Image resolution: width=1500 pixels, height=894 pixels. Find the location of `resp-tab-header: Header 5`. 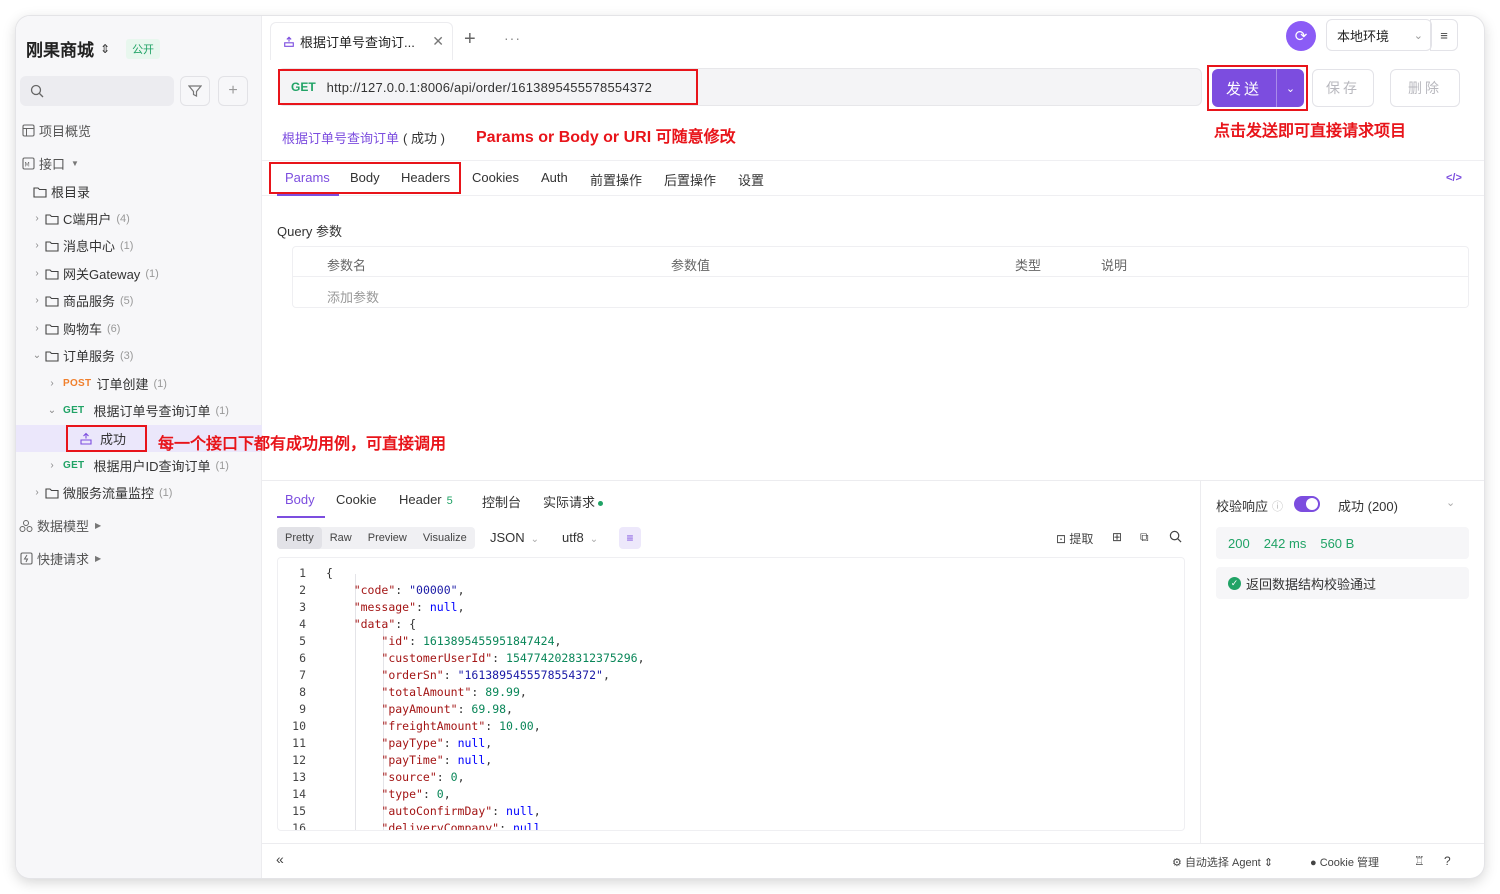

resp-tab-header: Header 5 is located at coordinates (426, 499).